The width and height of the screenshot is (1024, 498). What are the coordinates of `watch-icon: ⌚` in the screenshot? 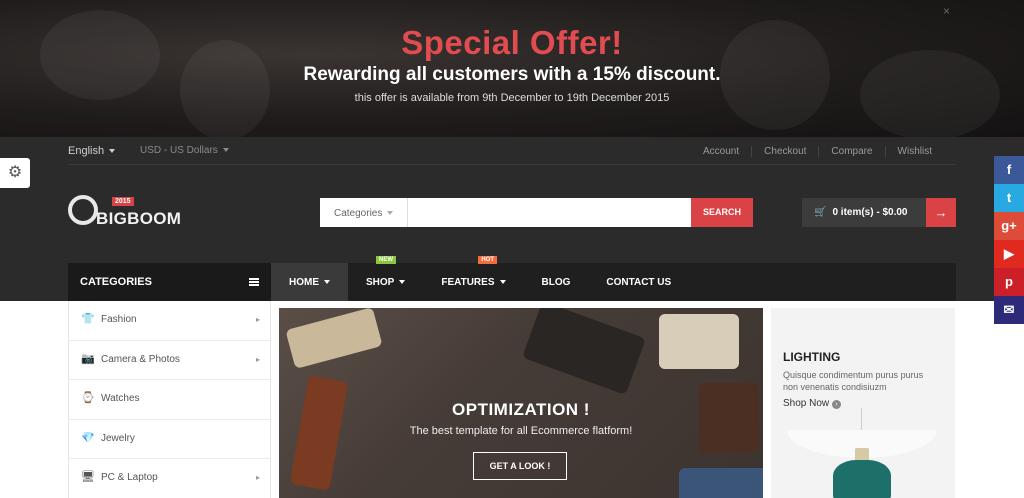 It's located at (88, 398).